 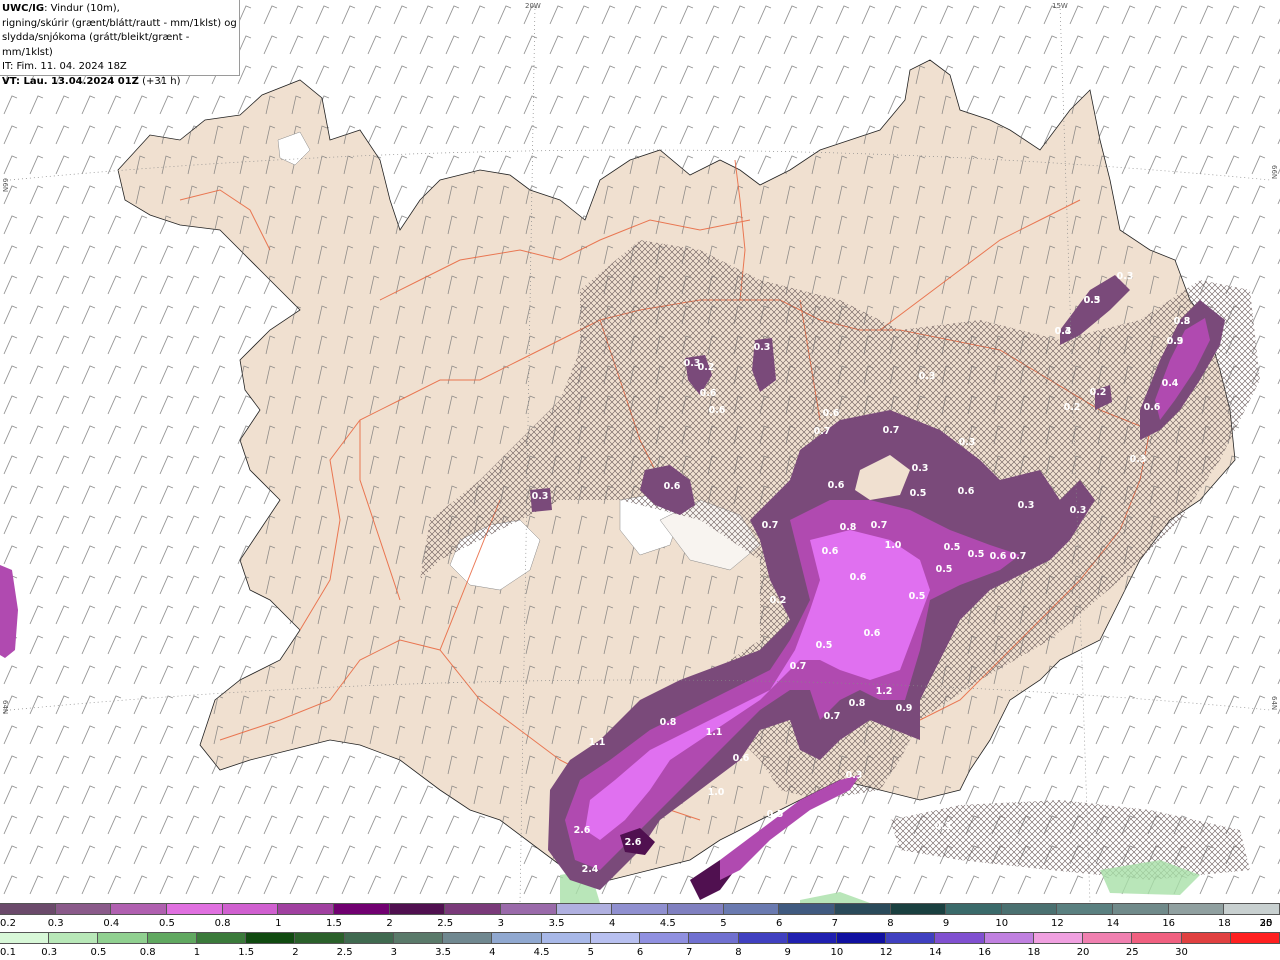 I want to click on legend-tick-label: 5, so click(x=590, y=952).